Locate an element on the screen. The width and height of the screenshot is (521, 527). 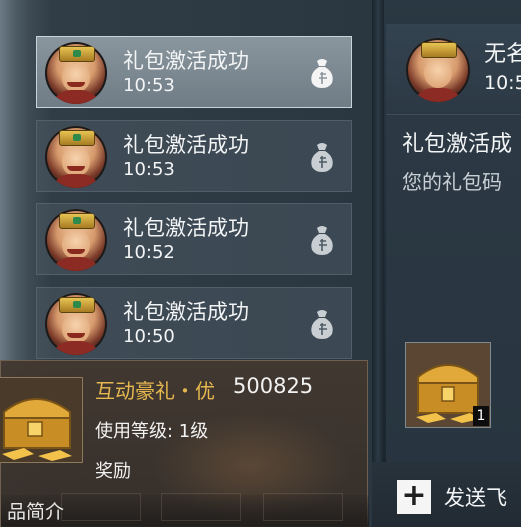
item-name: 互动豪礼・优 is located at coordinates (155, 391).